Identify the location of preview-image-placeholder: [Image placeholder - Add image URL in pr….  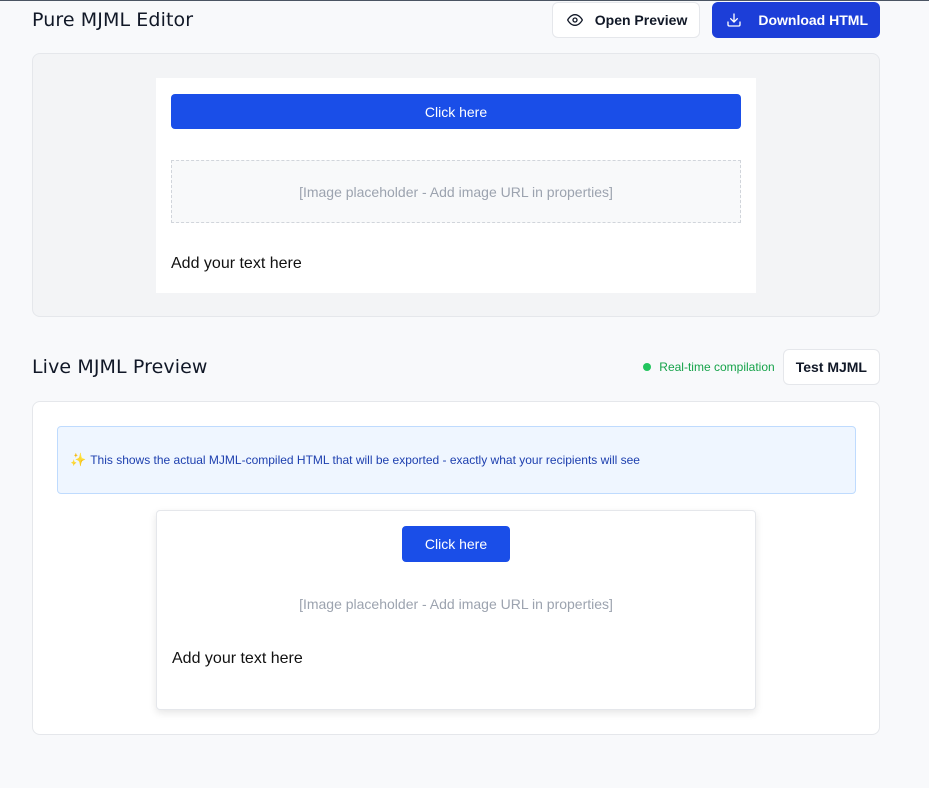
(456, 604).